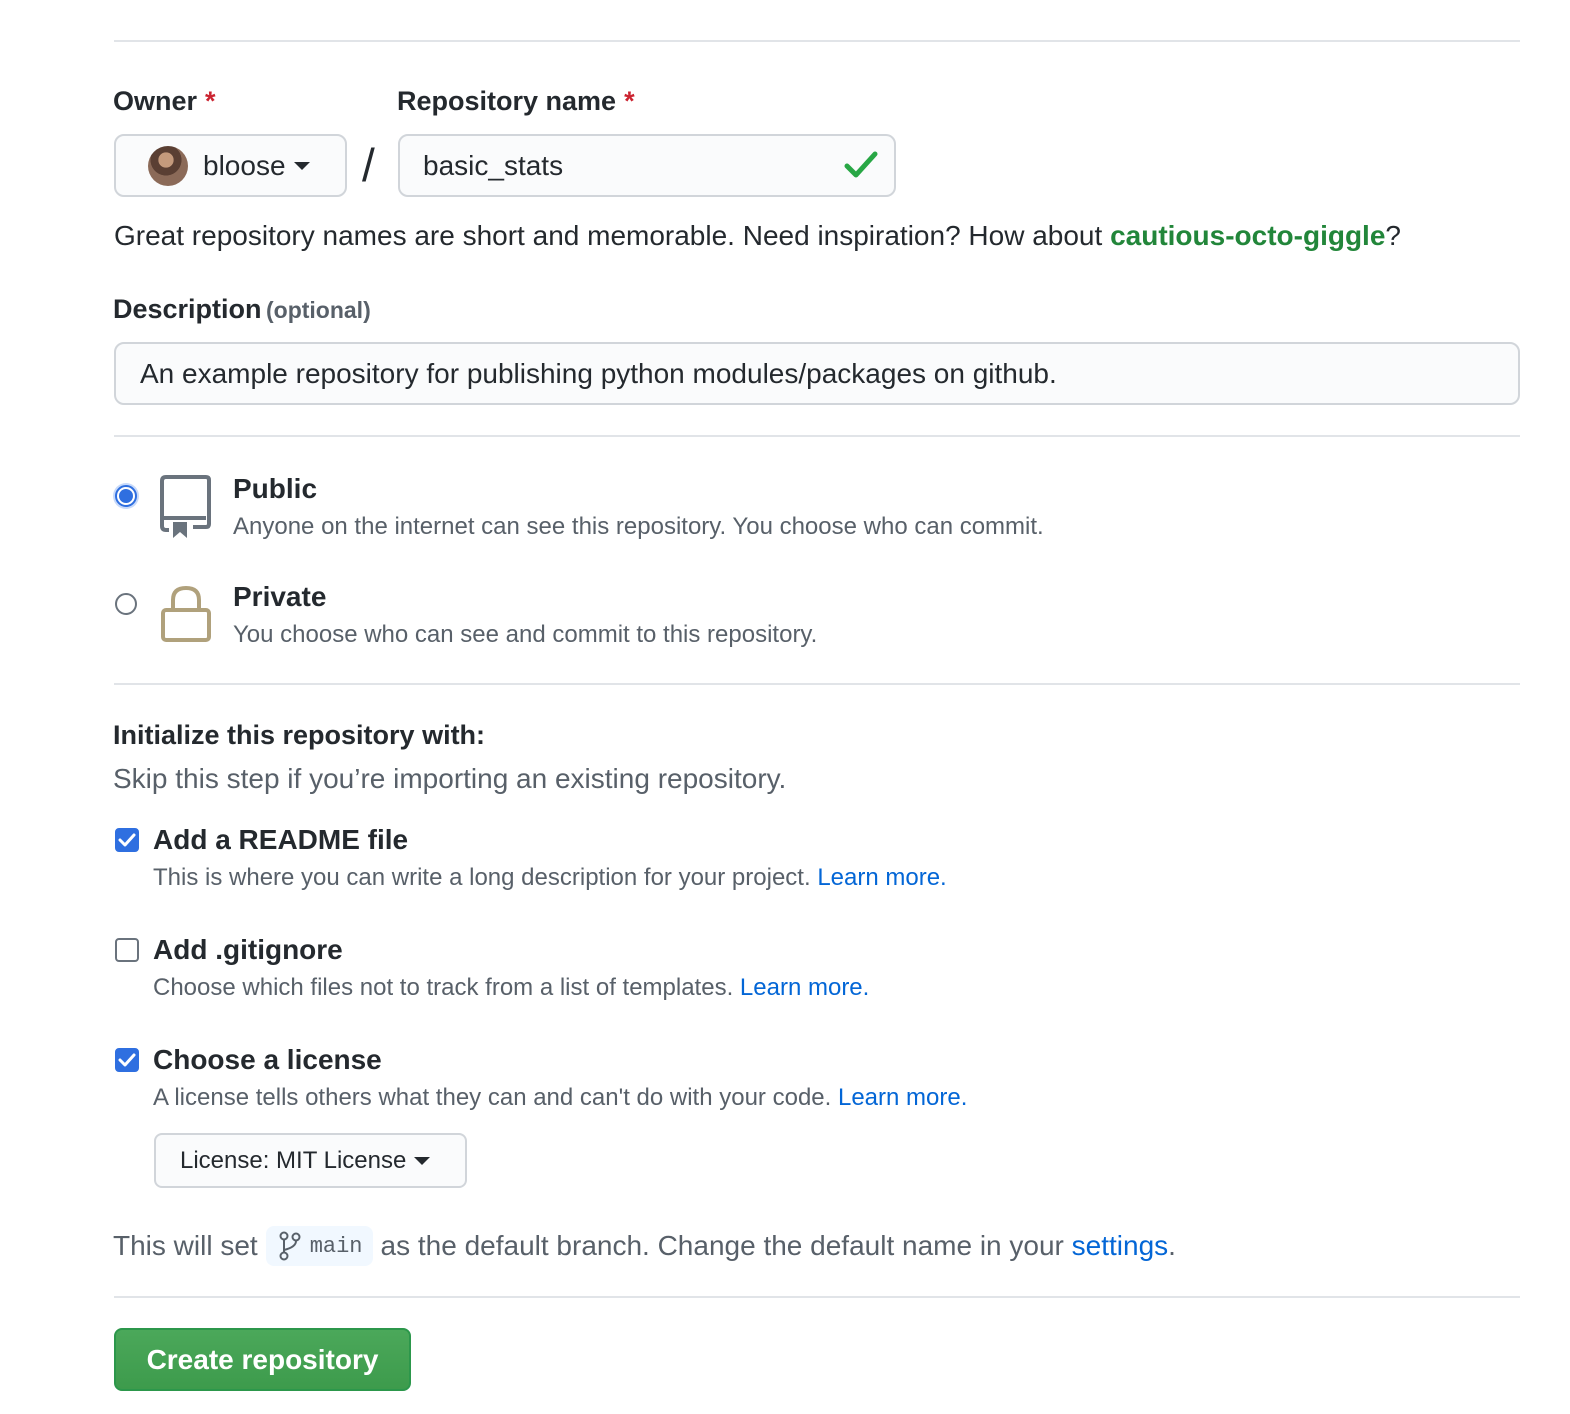 The image size is (1570, 1414). Describe the element at coordinates (210, 101) in the screenshot. I see `owner-required-mark: *` at that location.